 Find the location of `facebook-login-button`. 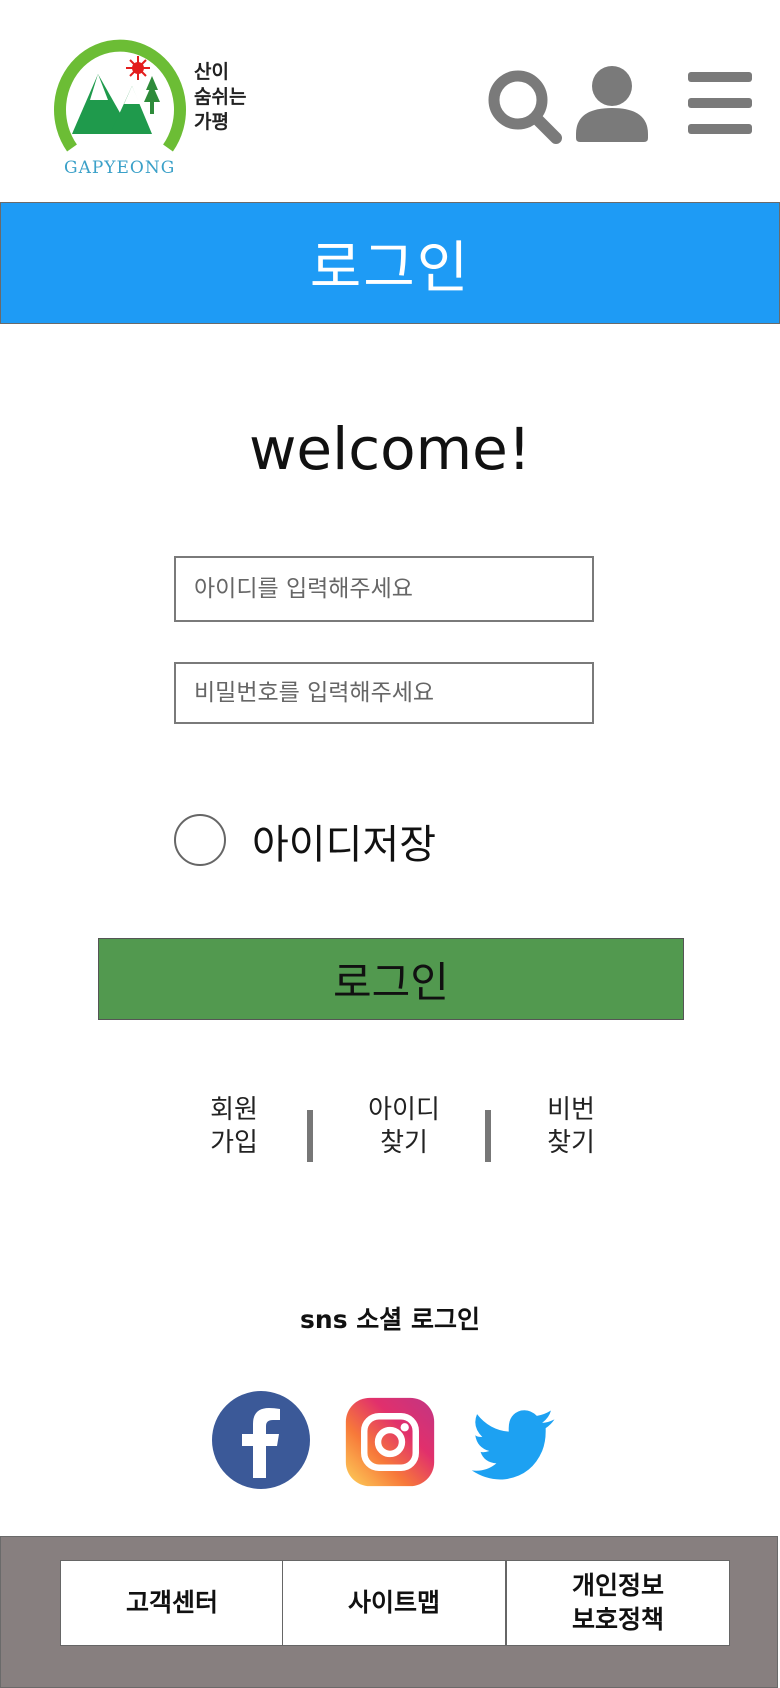

facebook-login-button is located at coordinates (261, 1440).